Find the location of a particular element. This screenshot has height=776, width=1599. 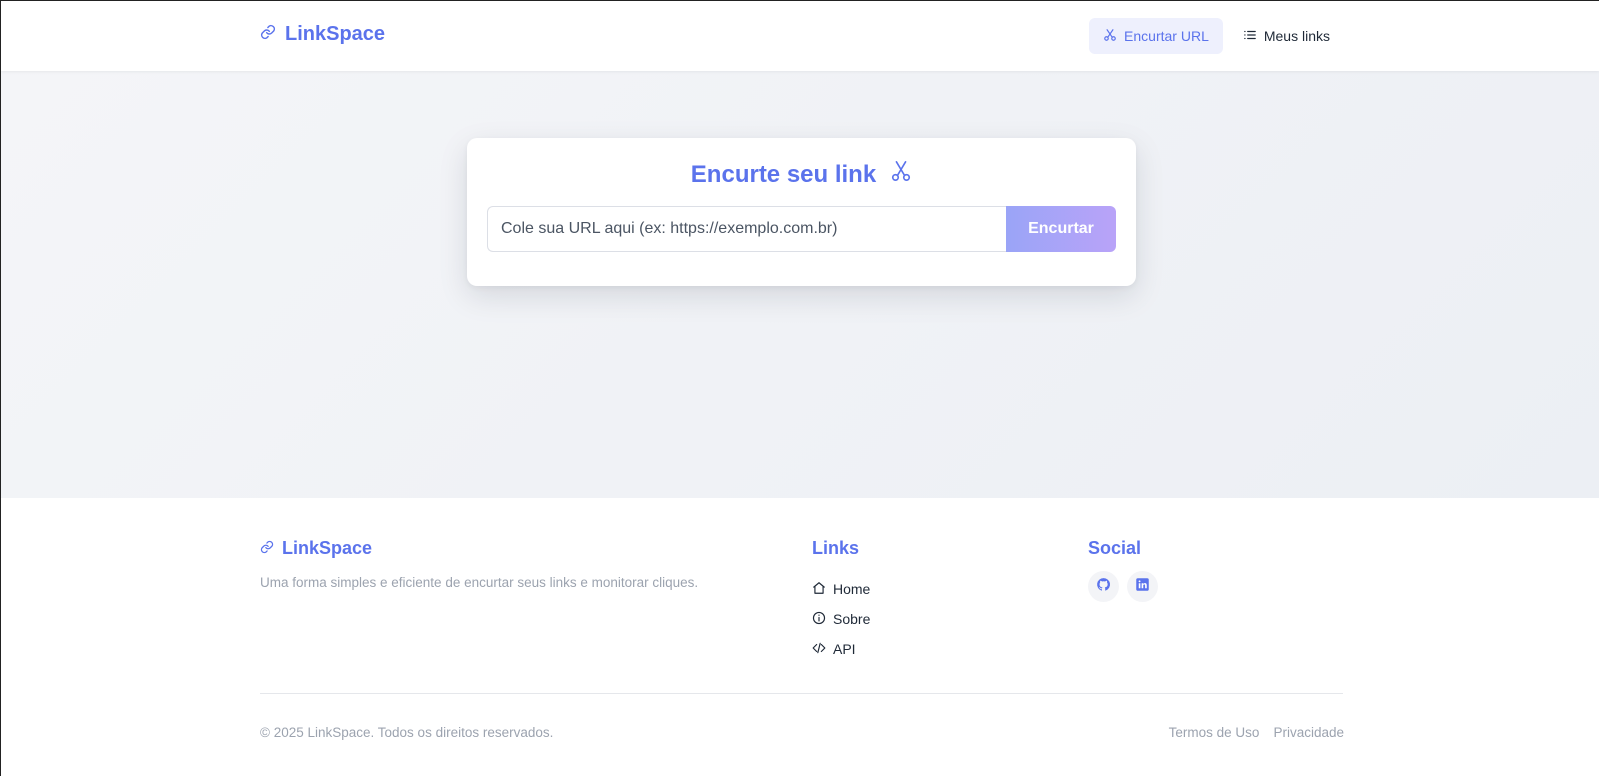

footer-link-about: Sobre is located at coordinates (841, 619).